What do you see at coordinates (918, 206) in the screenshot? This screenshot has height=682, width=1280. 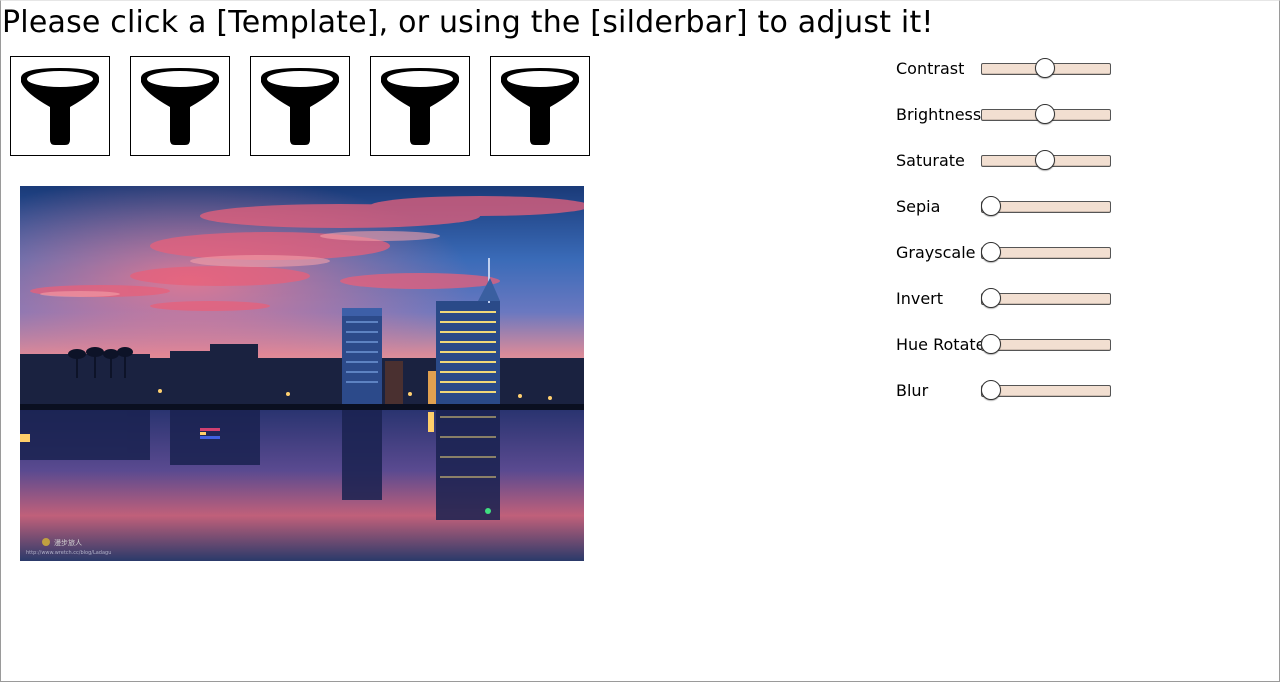 I see `slider-label: Sepia` at bounding box center [918, 206].